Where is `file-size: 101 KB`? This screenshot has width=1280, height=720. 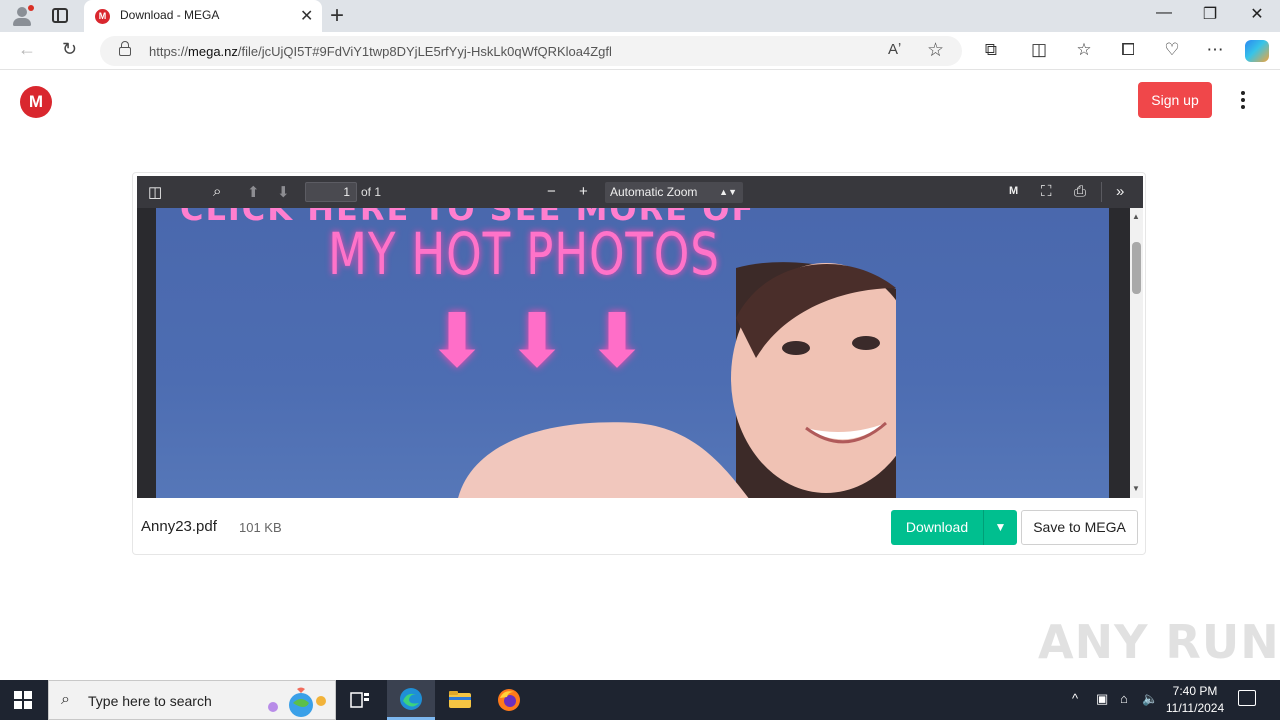 file-size: 101 KB is located at coordinates (260, 527).